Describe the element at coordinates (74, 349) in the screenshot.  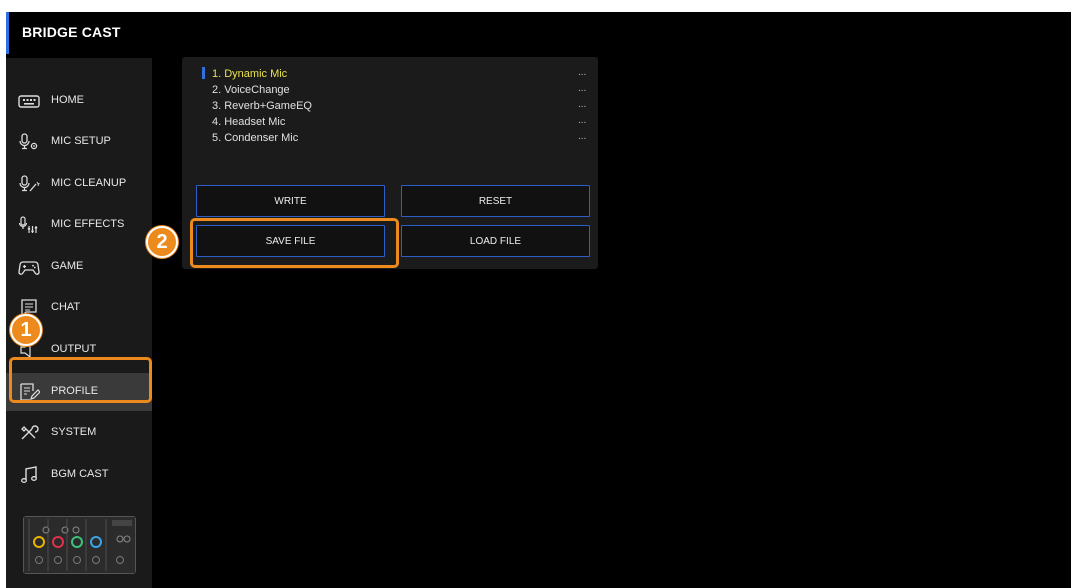
I see `sidebar-item-label: OUTPUT` at that location.